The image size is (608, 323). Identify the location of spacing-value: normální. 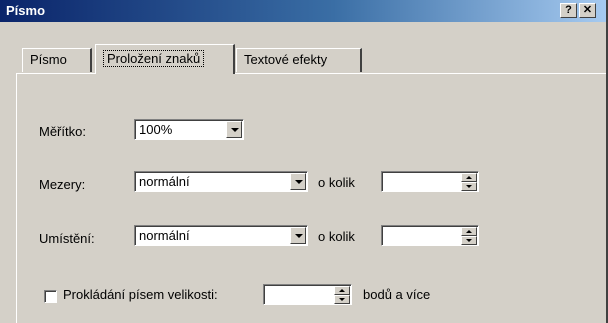
(164, 181).